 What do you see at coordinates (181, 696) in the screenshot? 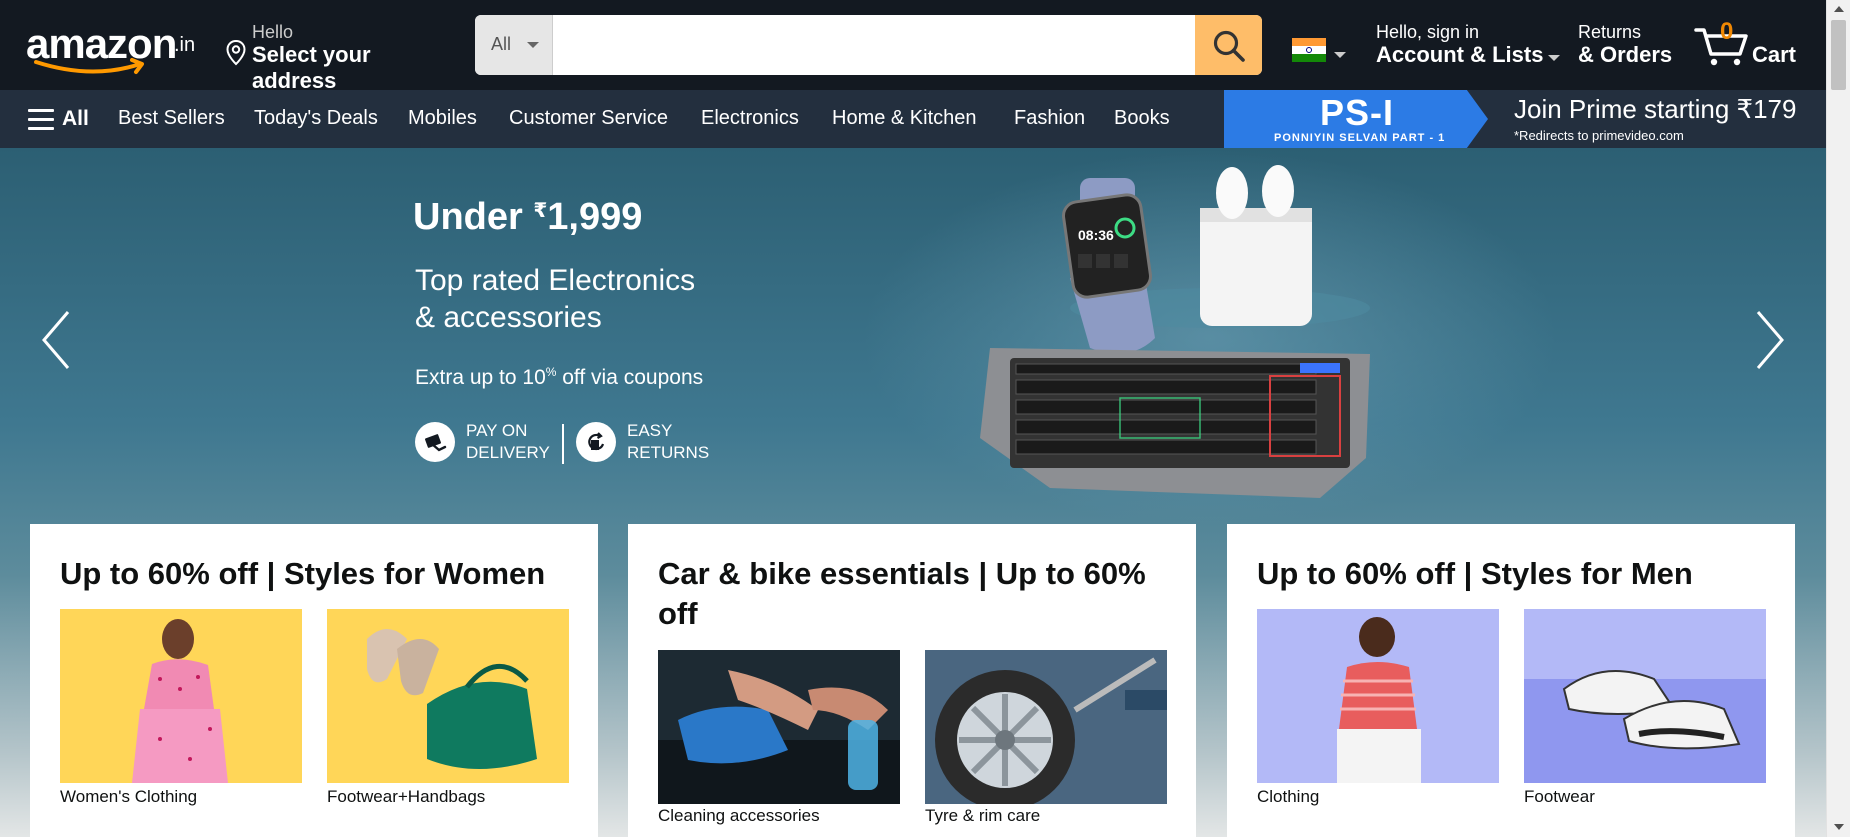
I see `womens-clothing-image` at bounding box center [181, 696].